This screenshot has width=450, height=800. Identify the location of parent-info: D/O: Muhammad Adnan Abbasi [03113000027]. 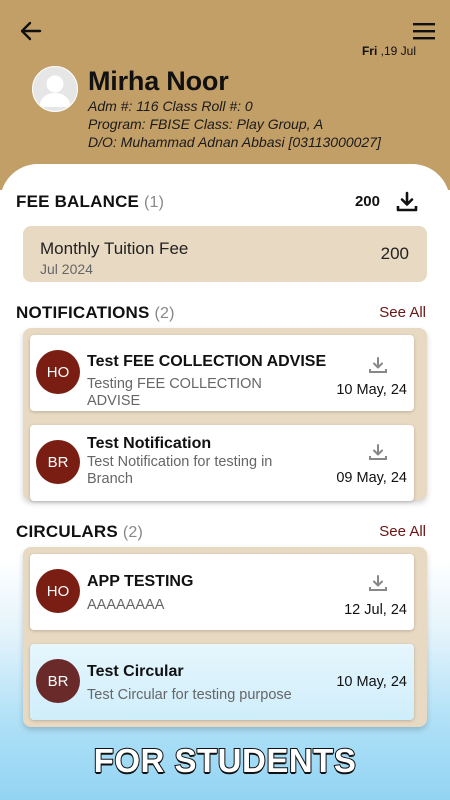
(234, 142).